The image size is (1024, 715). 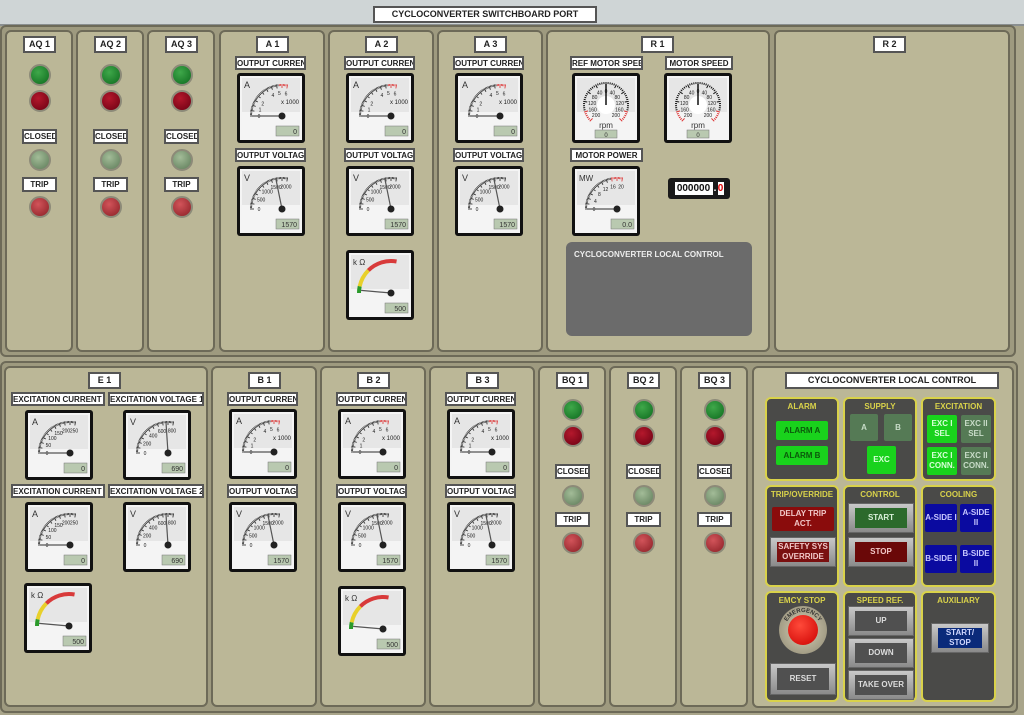 I want to click on cooling-b-side-2: B-SIDE II, so click(x=976, y=559).